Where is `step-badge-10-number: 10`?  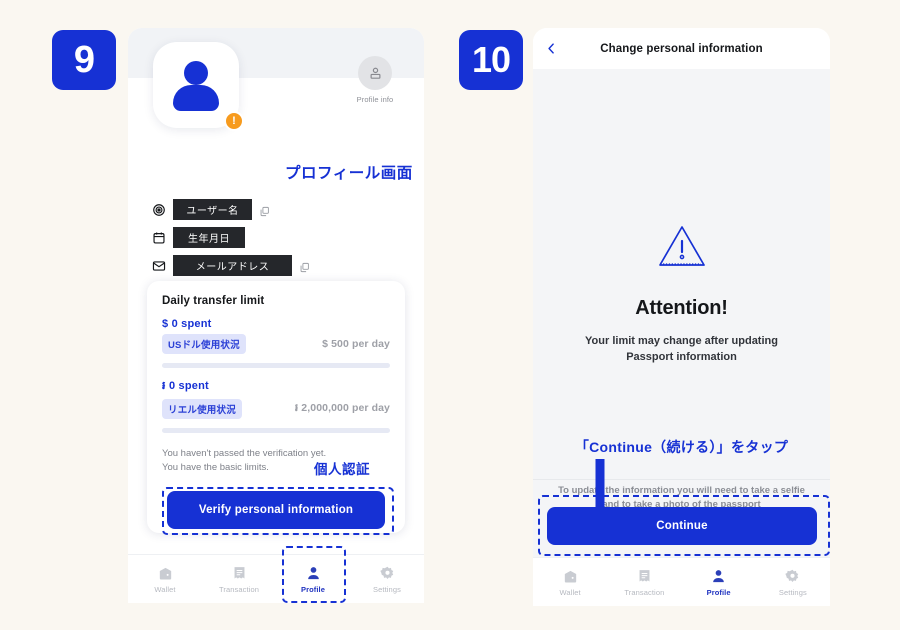
step-badge-10-number: 10 is located at coordinates (491, 59).